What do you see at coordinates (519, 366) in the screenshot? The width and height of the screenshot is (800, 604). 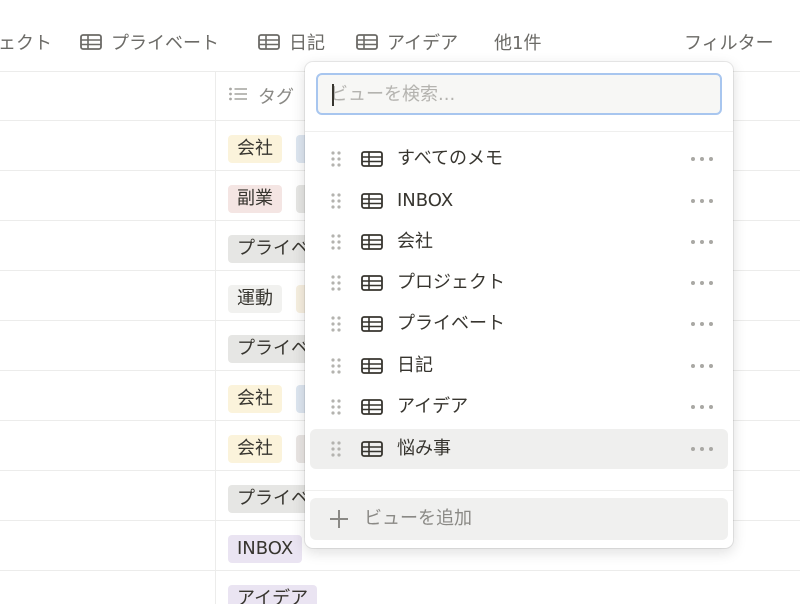 I see `view-item: 日記` at bounding box center [519, 366].